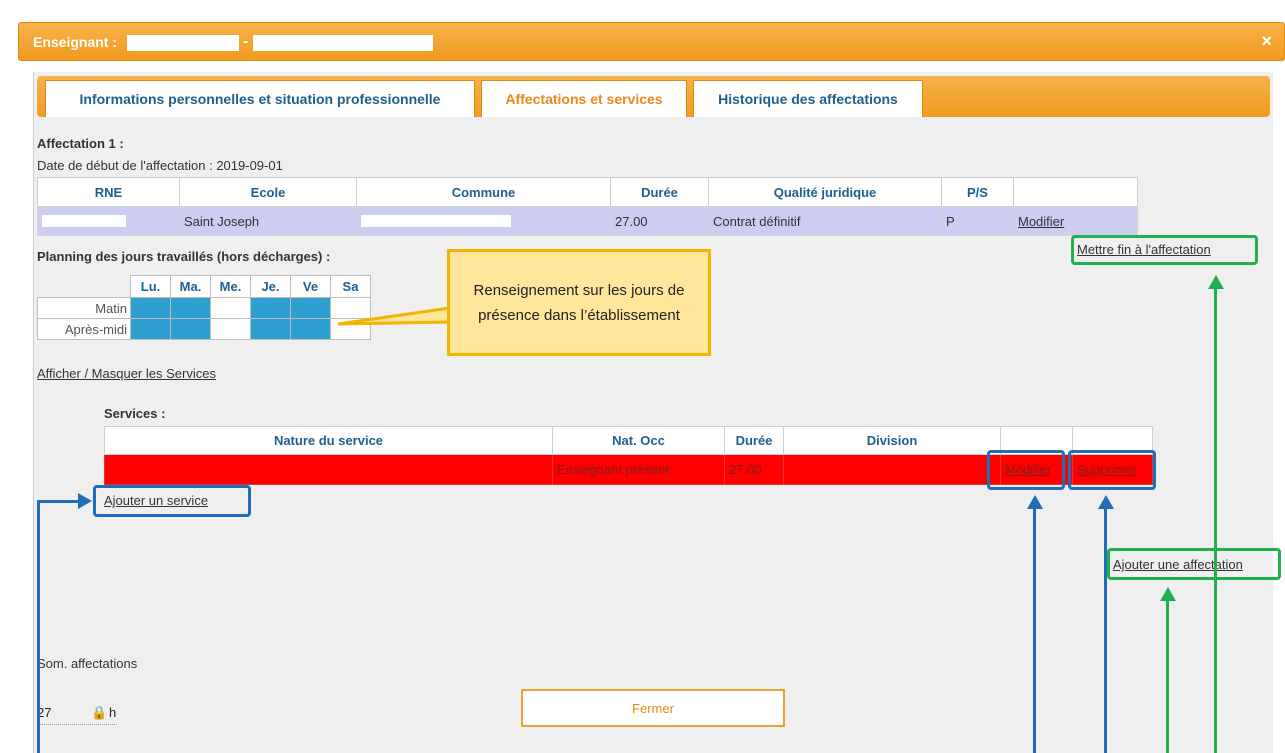 The height and width of the screenshot is (753, 1285). What do you see at coordinates (1106, 502) in the screenshot?
I see `arrow-head-delete` at bounding box center [1106, 502].